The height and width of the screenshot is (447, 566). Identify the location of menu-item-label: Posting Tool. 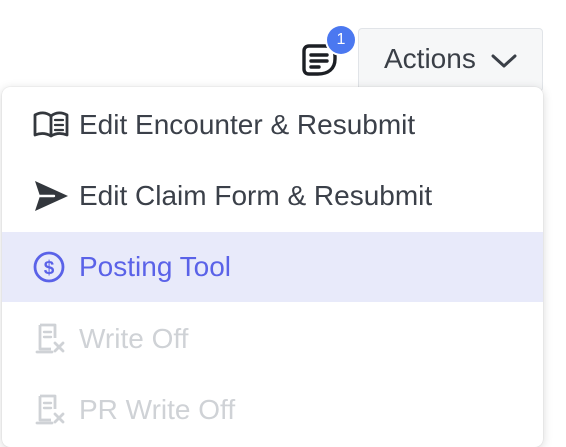
(155, 266).